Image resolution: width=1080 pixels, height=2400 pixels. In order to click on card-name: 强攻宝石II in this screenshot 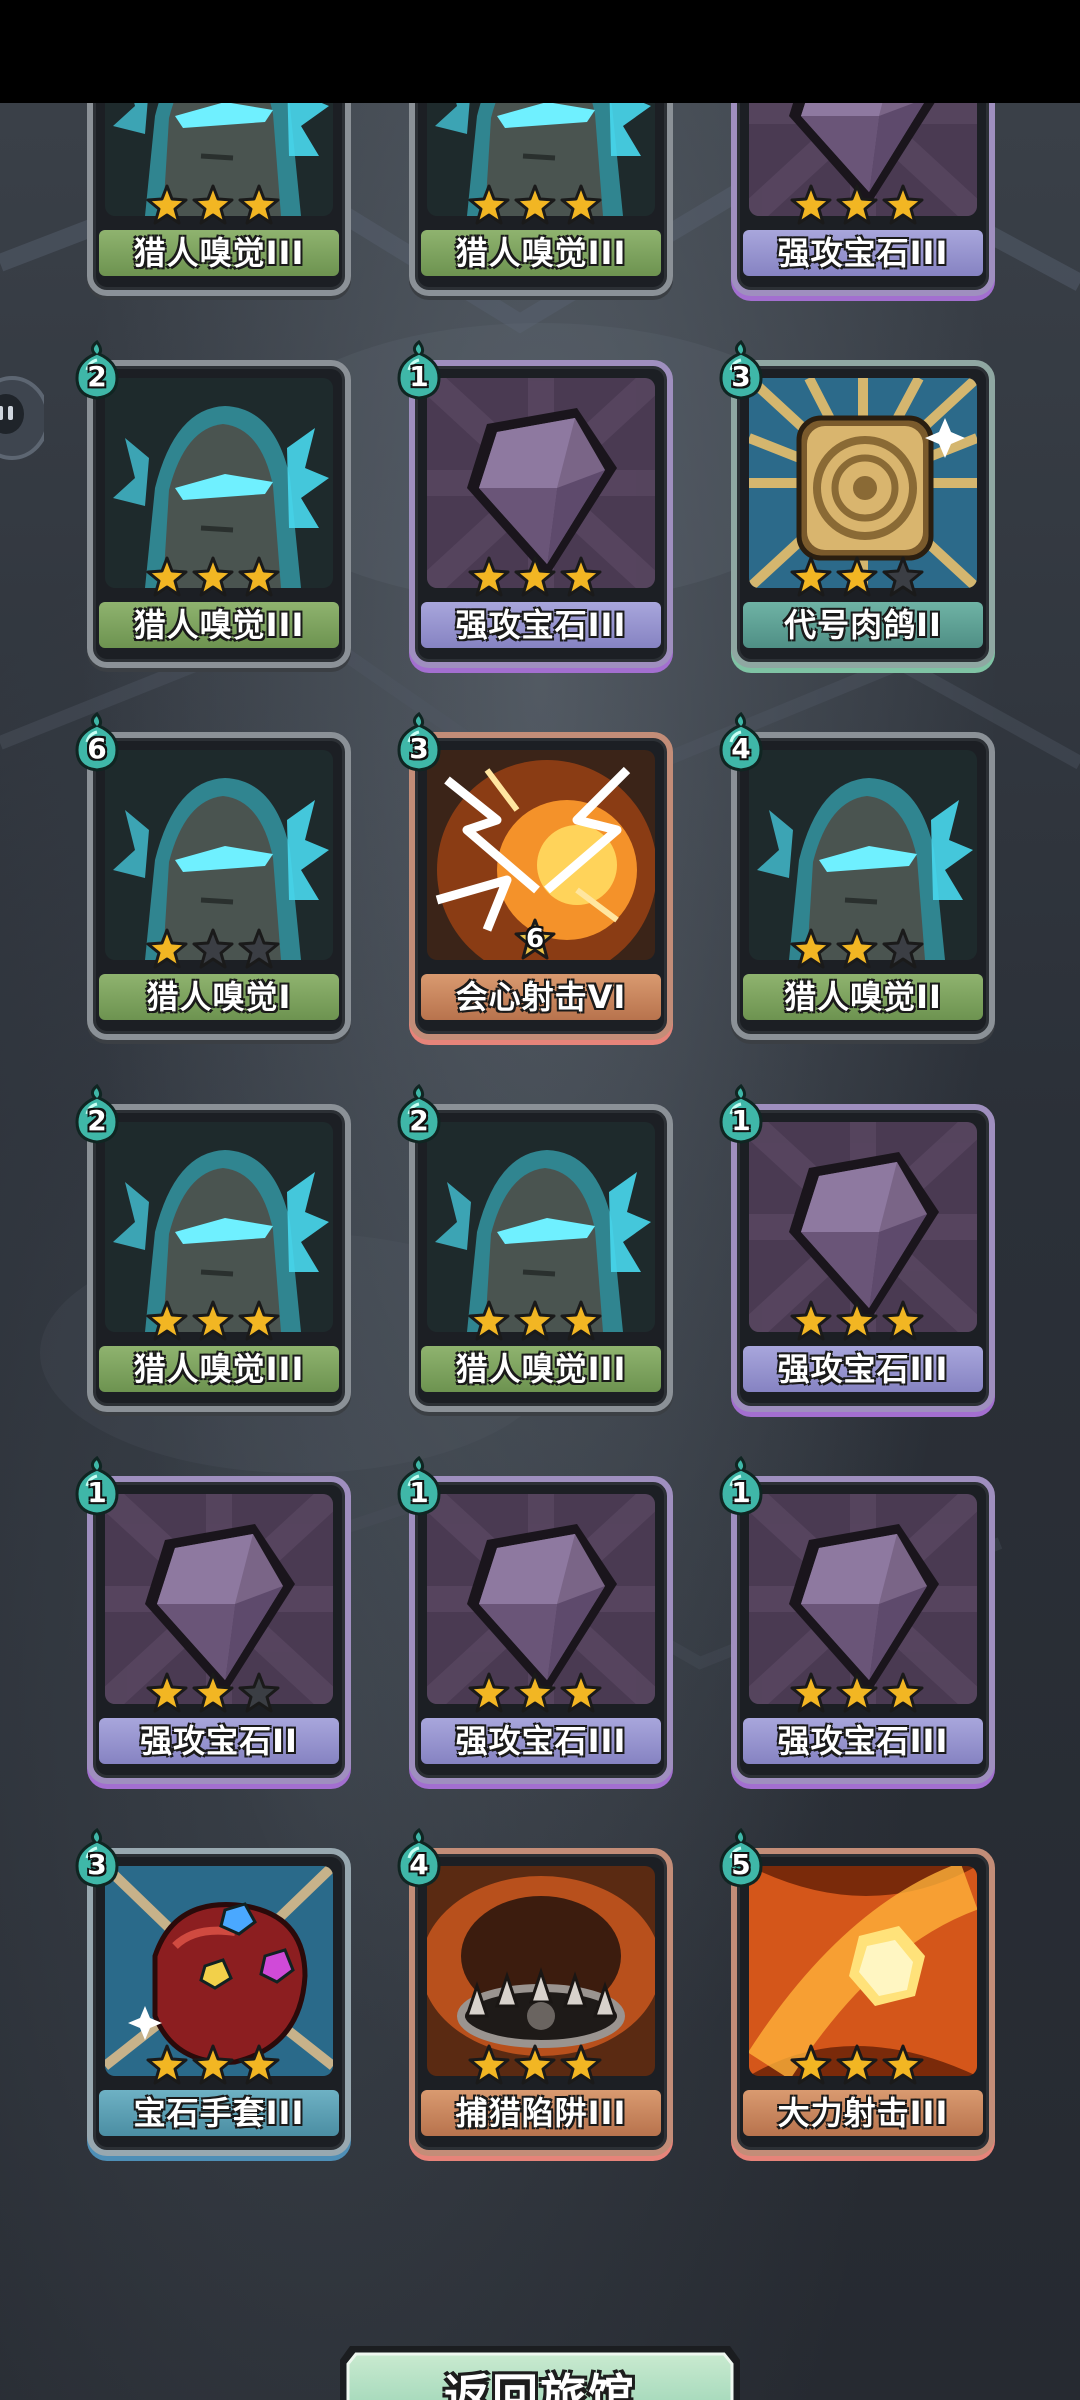, I will do `click(219, 1741)`.